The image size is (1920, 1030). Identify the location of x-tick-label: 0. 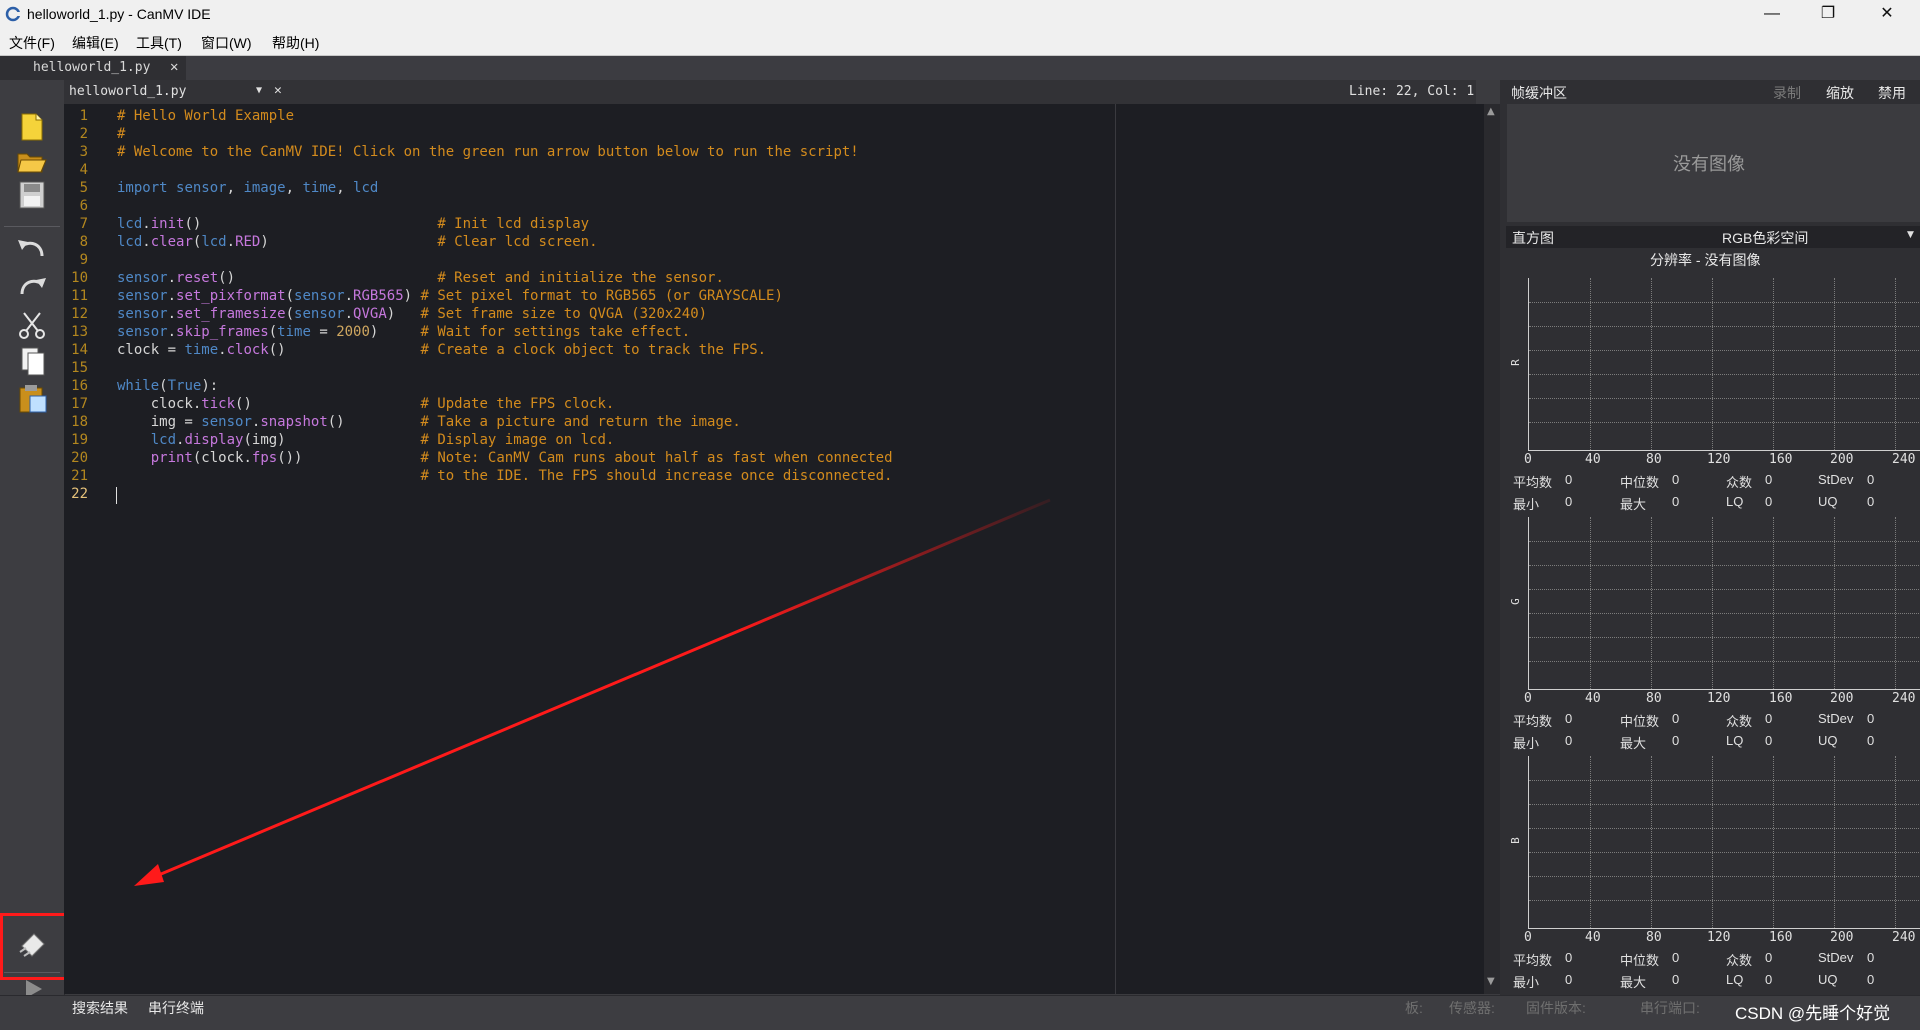
(1528, 459).